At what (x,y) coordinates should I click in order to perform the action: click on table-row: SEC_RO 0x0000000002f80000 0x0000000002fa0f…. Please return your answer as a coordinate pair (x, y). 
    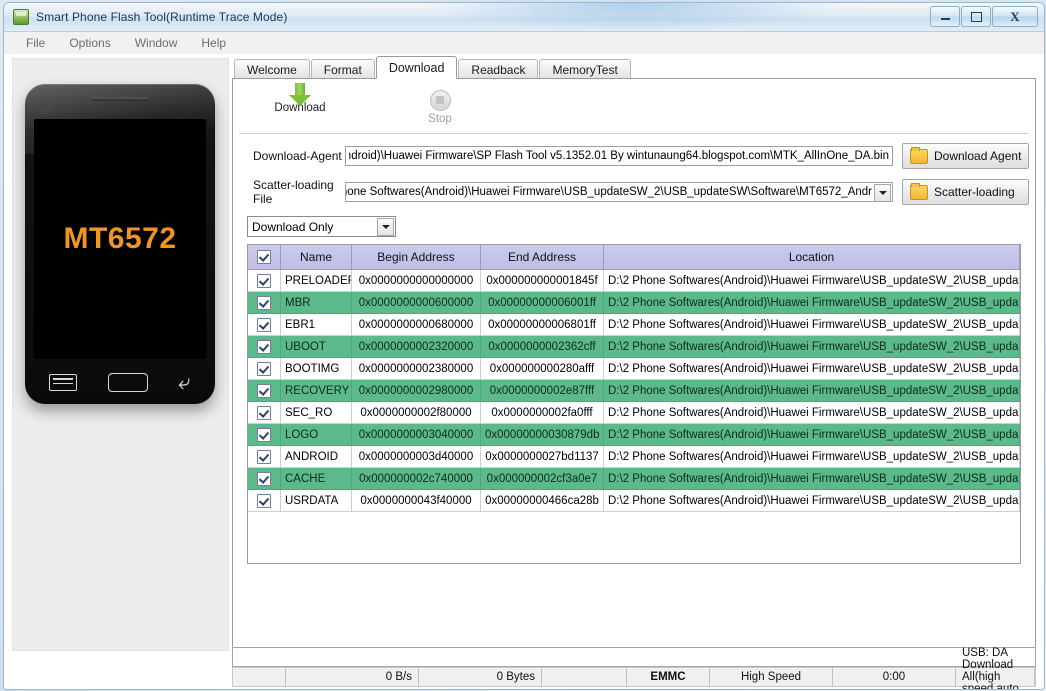
    Looking at the image, I should click on (634, 412).